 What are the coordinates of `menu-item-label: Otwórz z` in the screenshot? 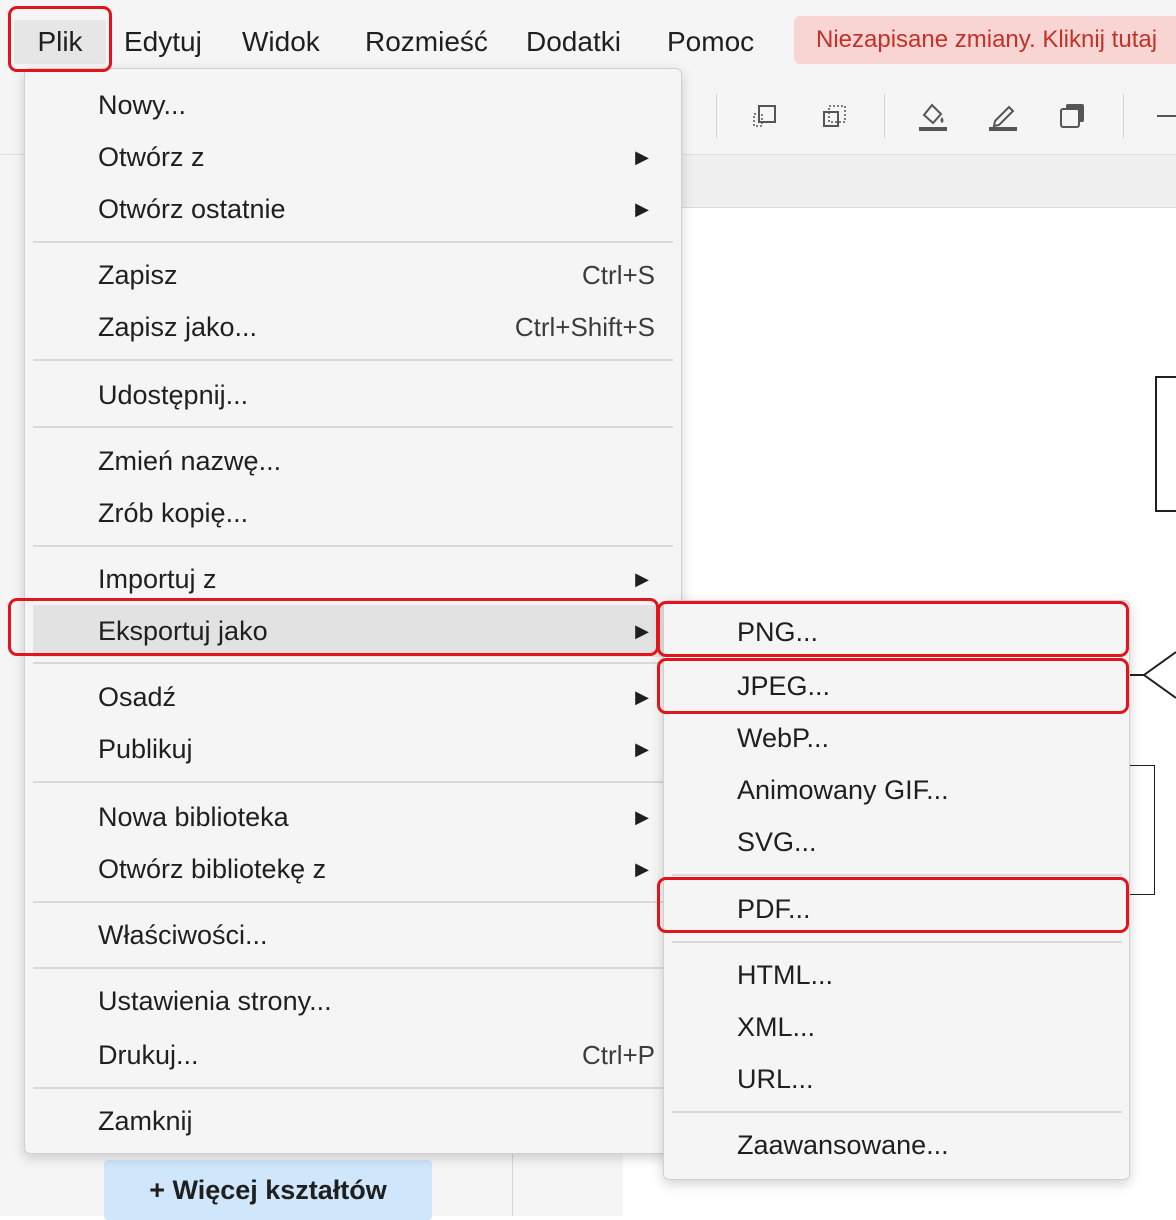 It's located at (151, 157).